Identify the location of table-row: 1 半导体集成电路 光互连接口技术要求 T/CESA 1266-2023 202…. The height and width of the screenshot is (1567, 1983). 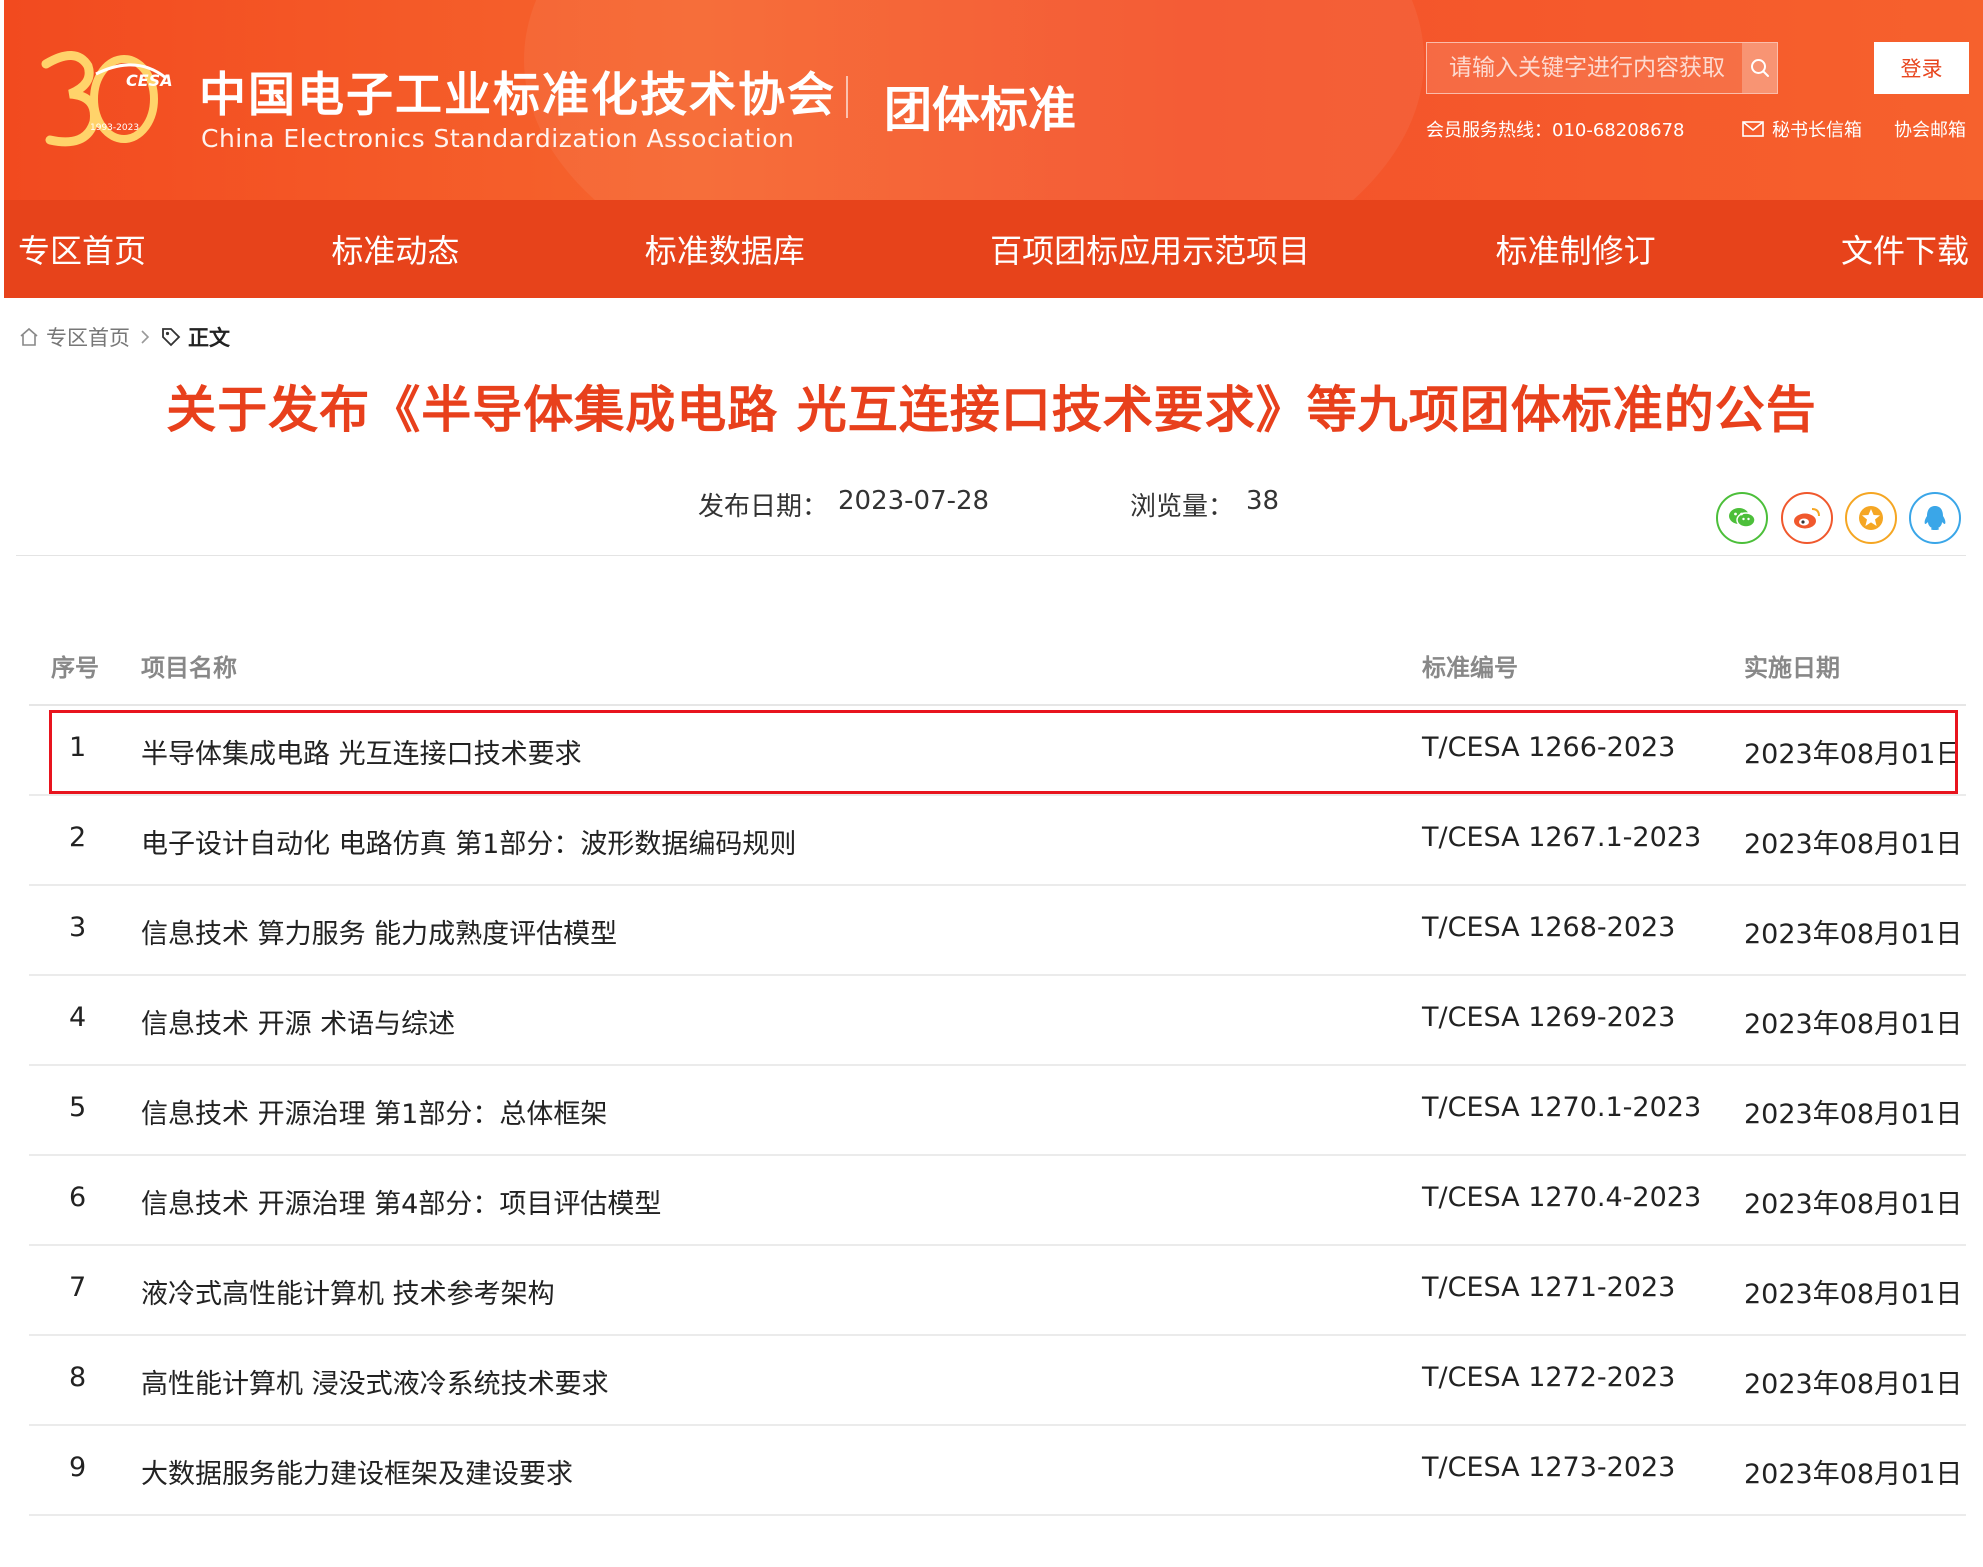
(997, 751).